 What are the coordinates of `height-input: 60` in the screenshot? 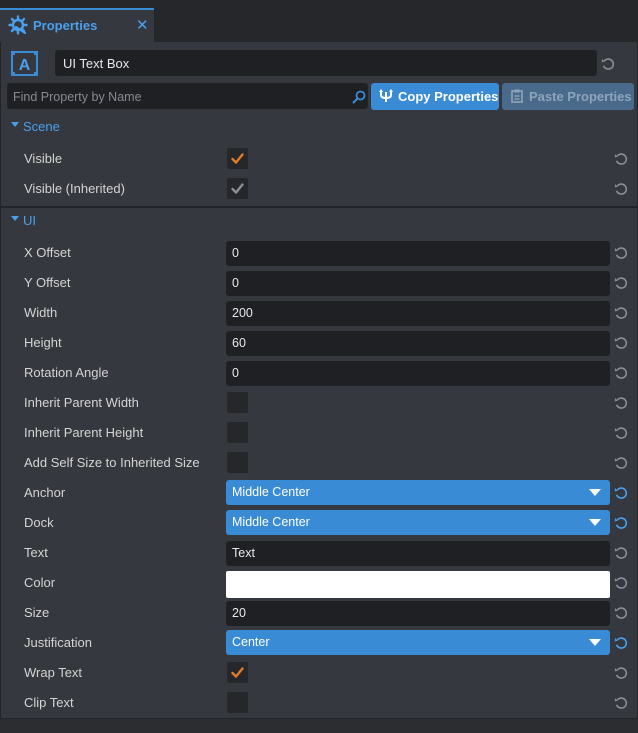 It's located at (418, 343).